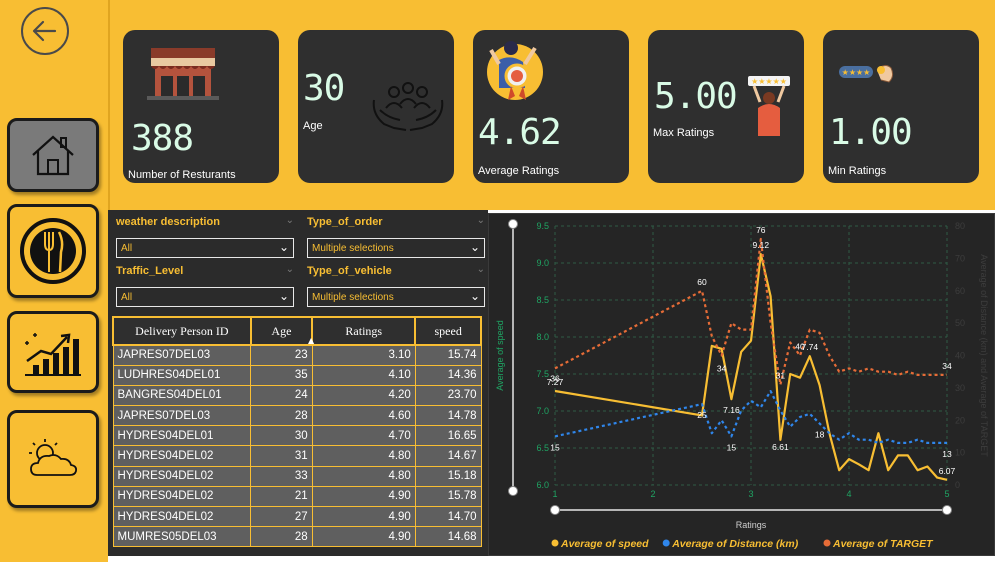  I want to click on table-cell: 4.90, so click(363, 496).